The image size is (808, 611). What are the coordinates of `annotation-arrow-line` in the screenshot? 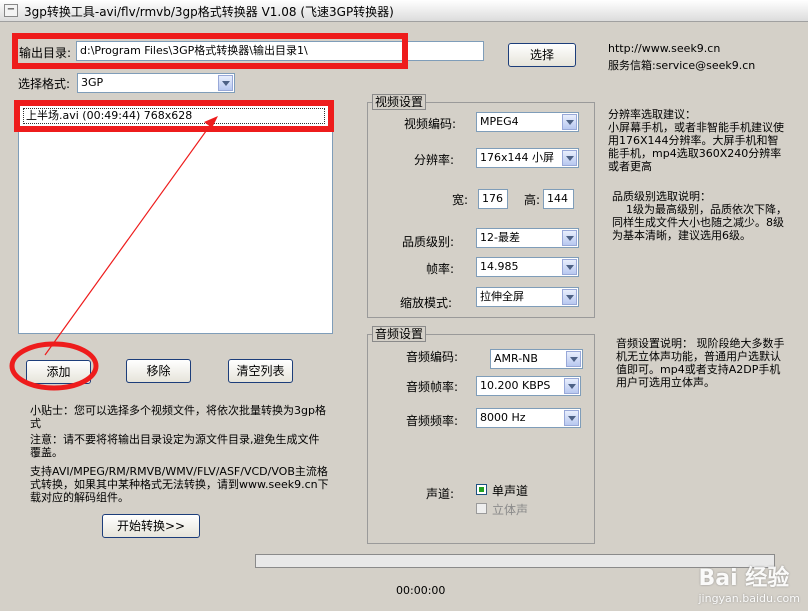 It's located at (129, 237).